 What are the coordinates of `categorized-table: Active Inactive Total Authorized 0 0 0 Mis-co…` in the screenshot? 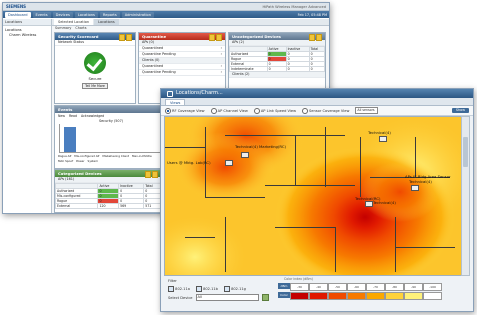 It's located at (107, 196).